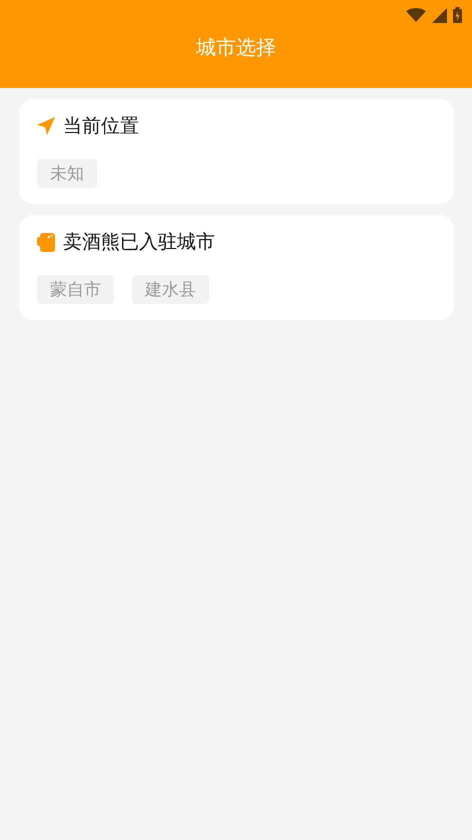  I want to click on section-title: 卖酒熊已入驻城市, so click(139, 242).